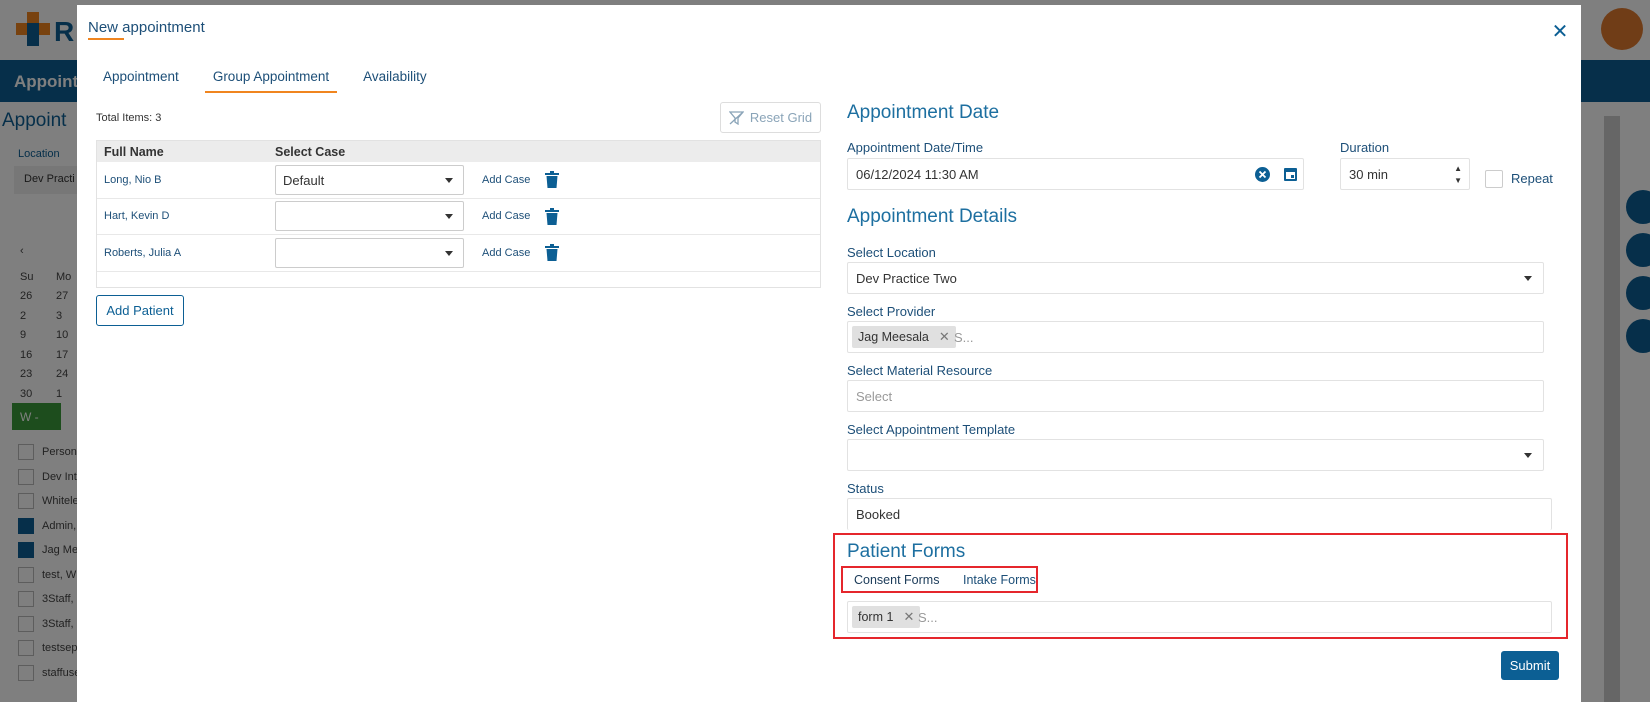  What do you see at coordinates (106, 39) in the screenshot?
I see `title-underline` at bounding box center [106, 39].